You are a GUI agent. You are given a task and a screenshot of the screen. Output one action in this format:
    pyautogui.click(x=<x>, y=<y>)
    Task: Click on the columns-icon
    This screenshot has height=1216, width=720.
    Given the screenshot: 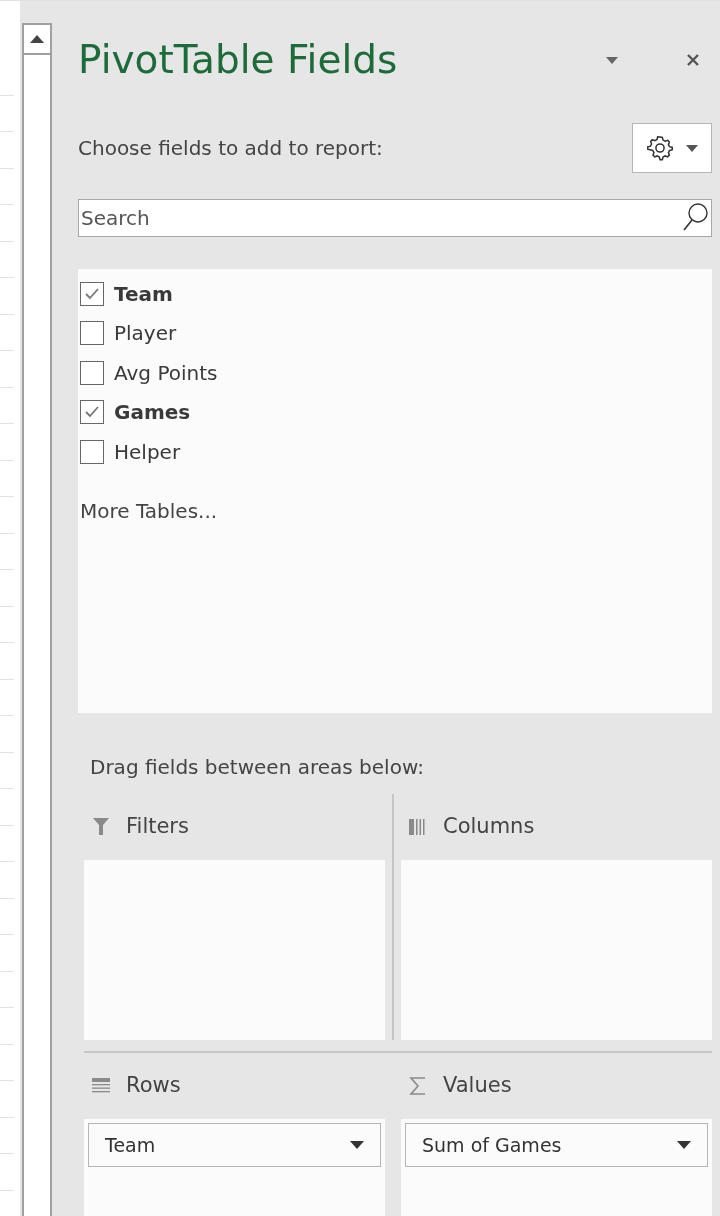 What is the action you would take?
    pyautogui.click(x=418, y=827)
    